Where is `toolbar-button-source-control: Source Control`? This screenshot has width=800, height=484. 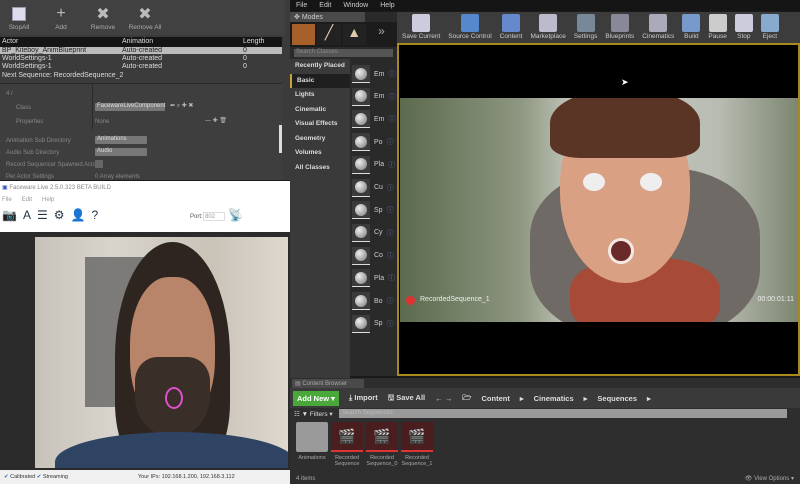
toolbar-button-source-control: Source Control is located at coordinates (469, 27).